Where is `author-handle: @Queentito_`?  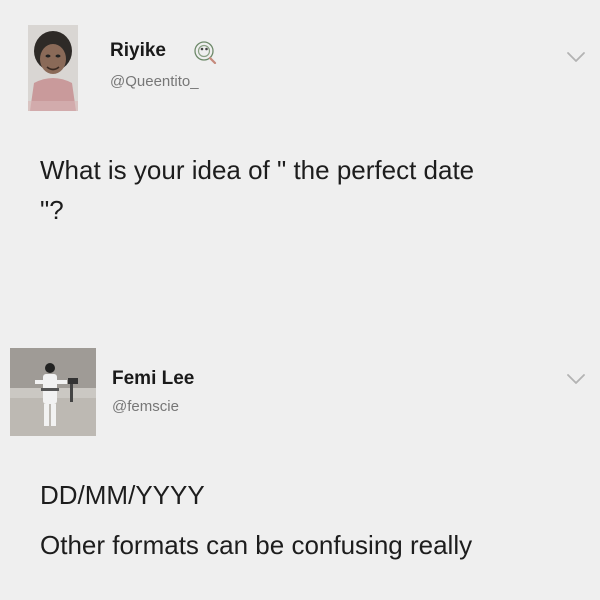
author-handle: @Queentito_ is located at coordinates (154, 81).